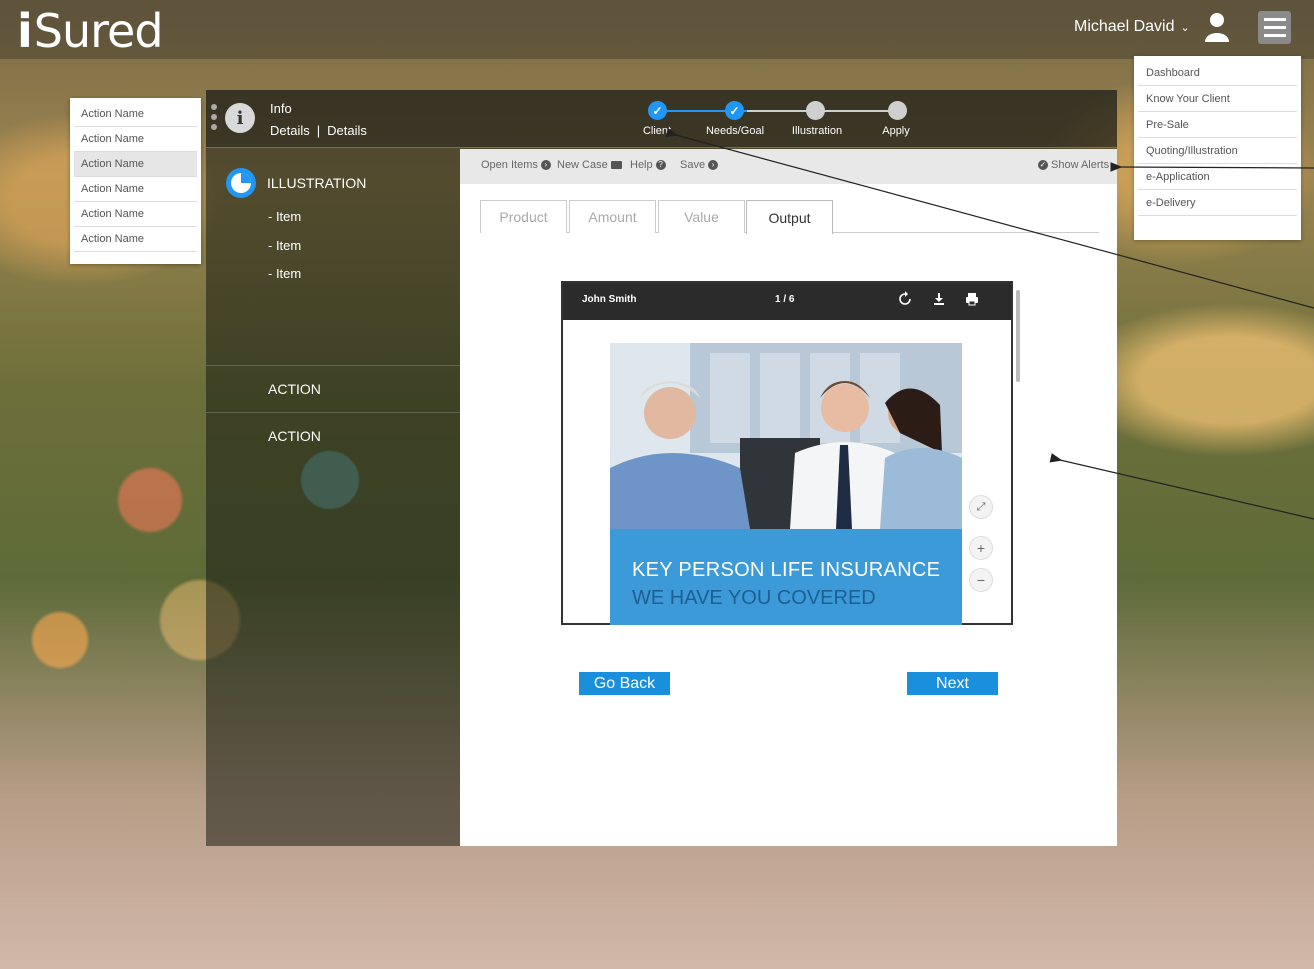 This screenshot has height=969, width=1314. What do you see at coordinates (897, 110) in the screenshot?
I see `step-apply-dot` at bounding box center [897, 110].